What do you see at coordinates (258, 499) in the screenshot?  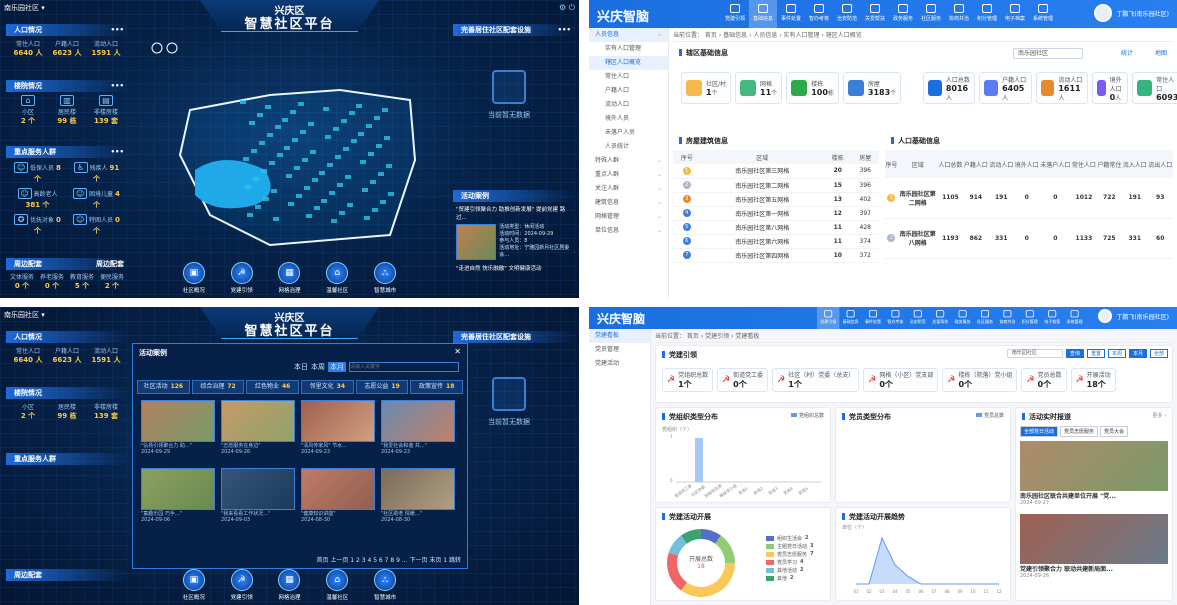 I see `activity-item: "我来看看工作状况..." 2024-09-03` at bounding box center [258, 499].